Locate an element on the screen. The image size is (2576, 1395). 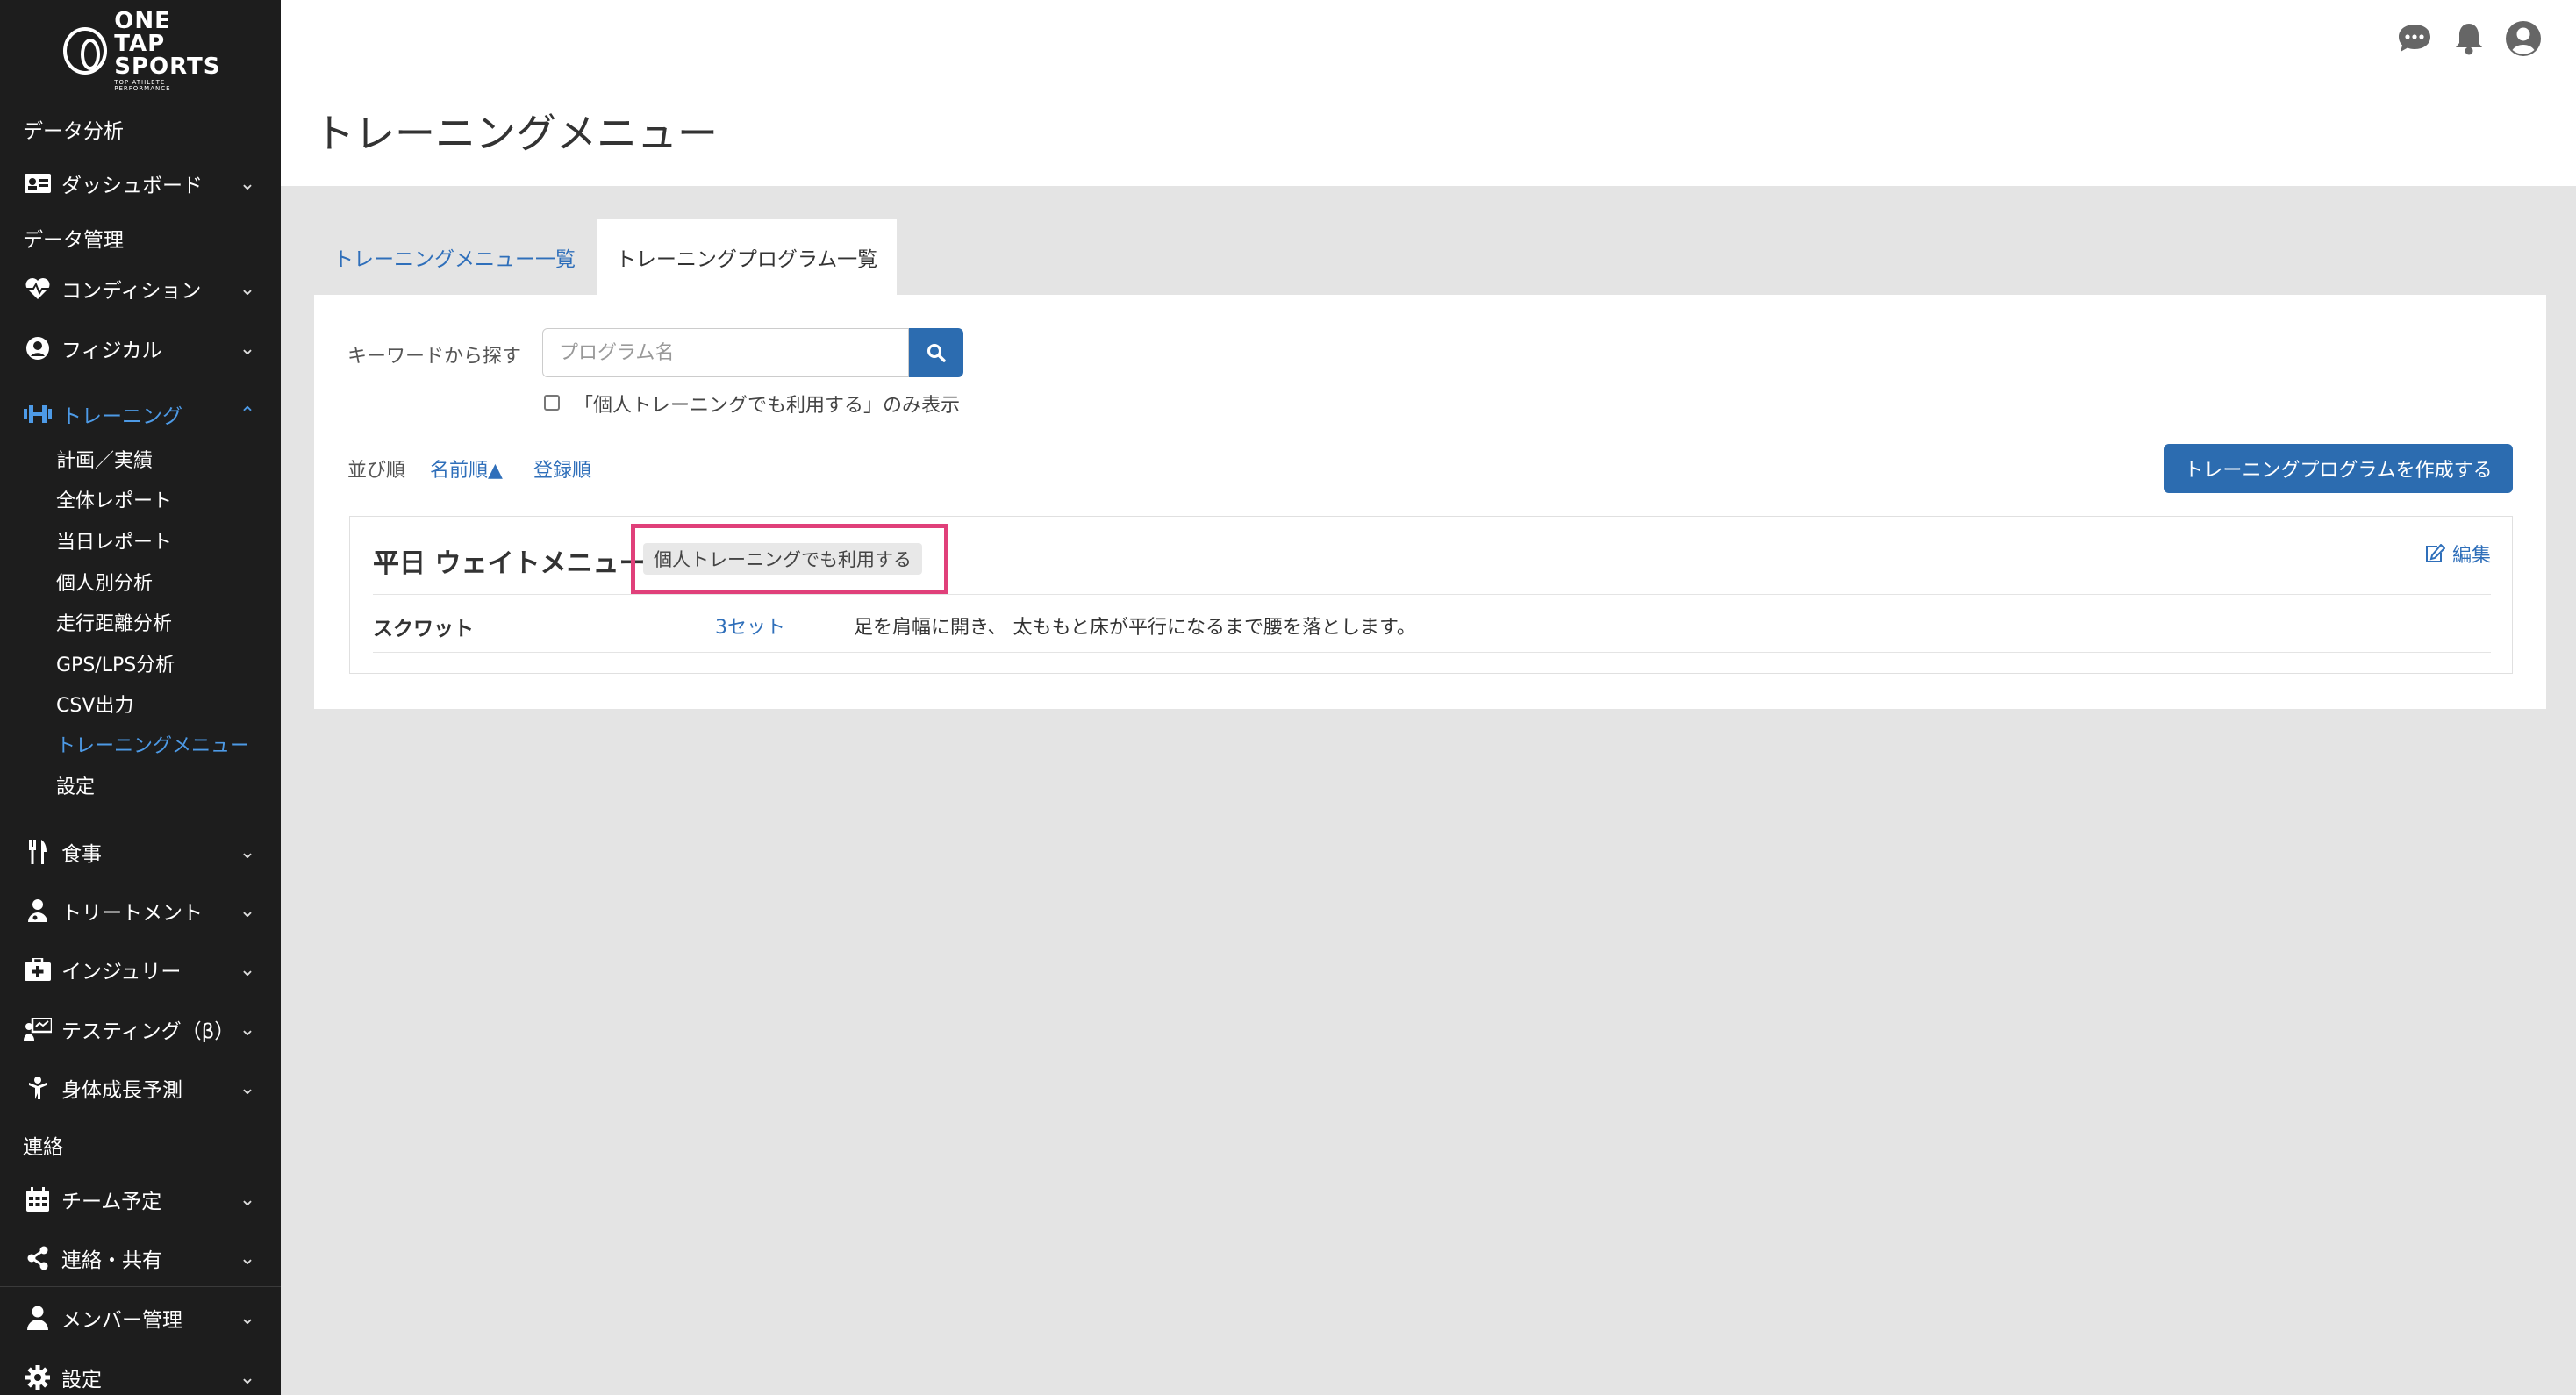
sidebar-item-settings: 設定 ⌄ is located at coordinates (140, 1374).